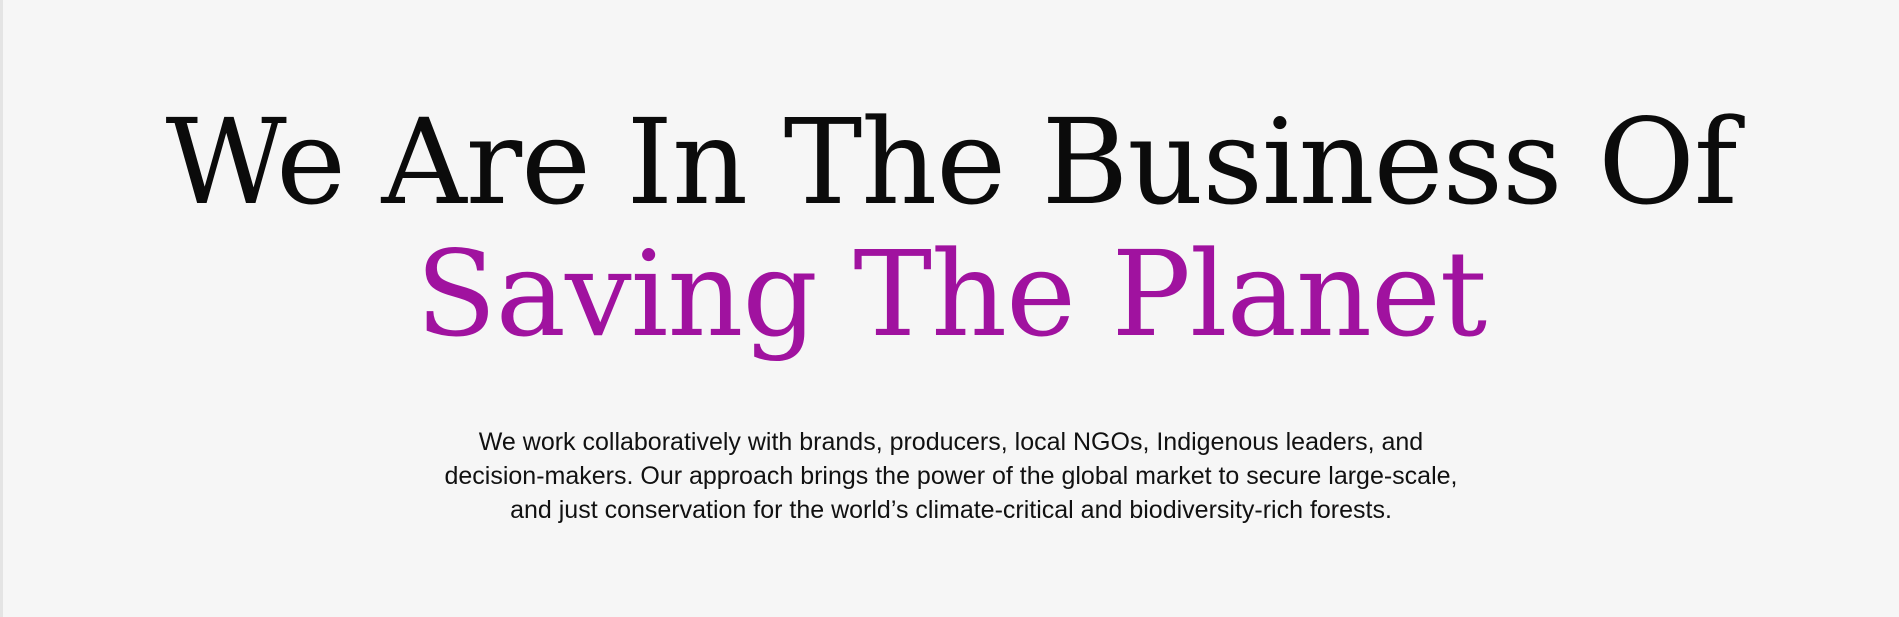 The width and height of the screenshot is (1899, 617). What do you see at coordinates (951, 294) in the screenshot?
I see `headline-accent-line: Saving The Planet` at bounding box center [951, 294].